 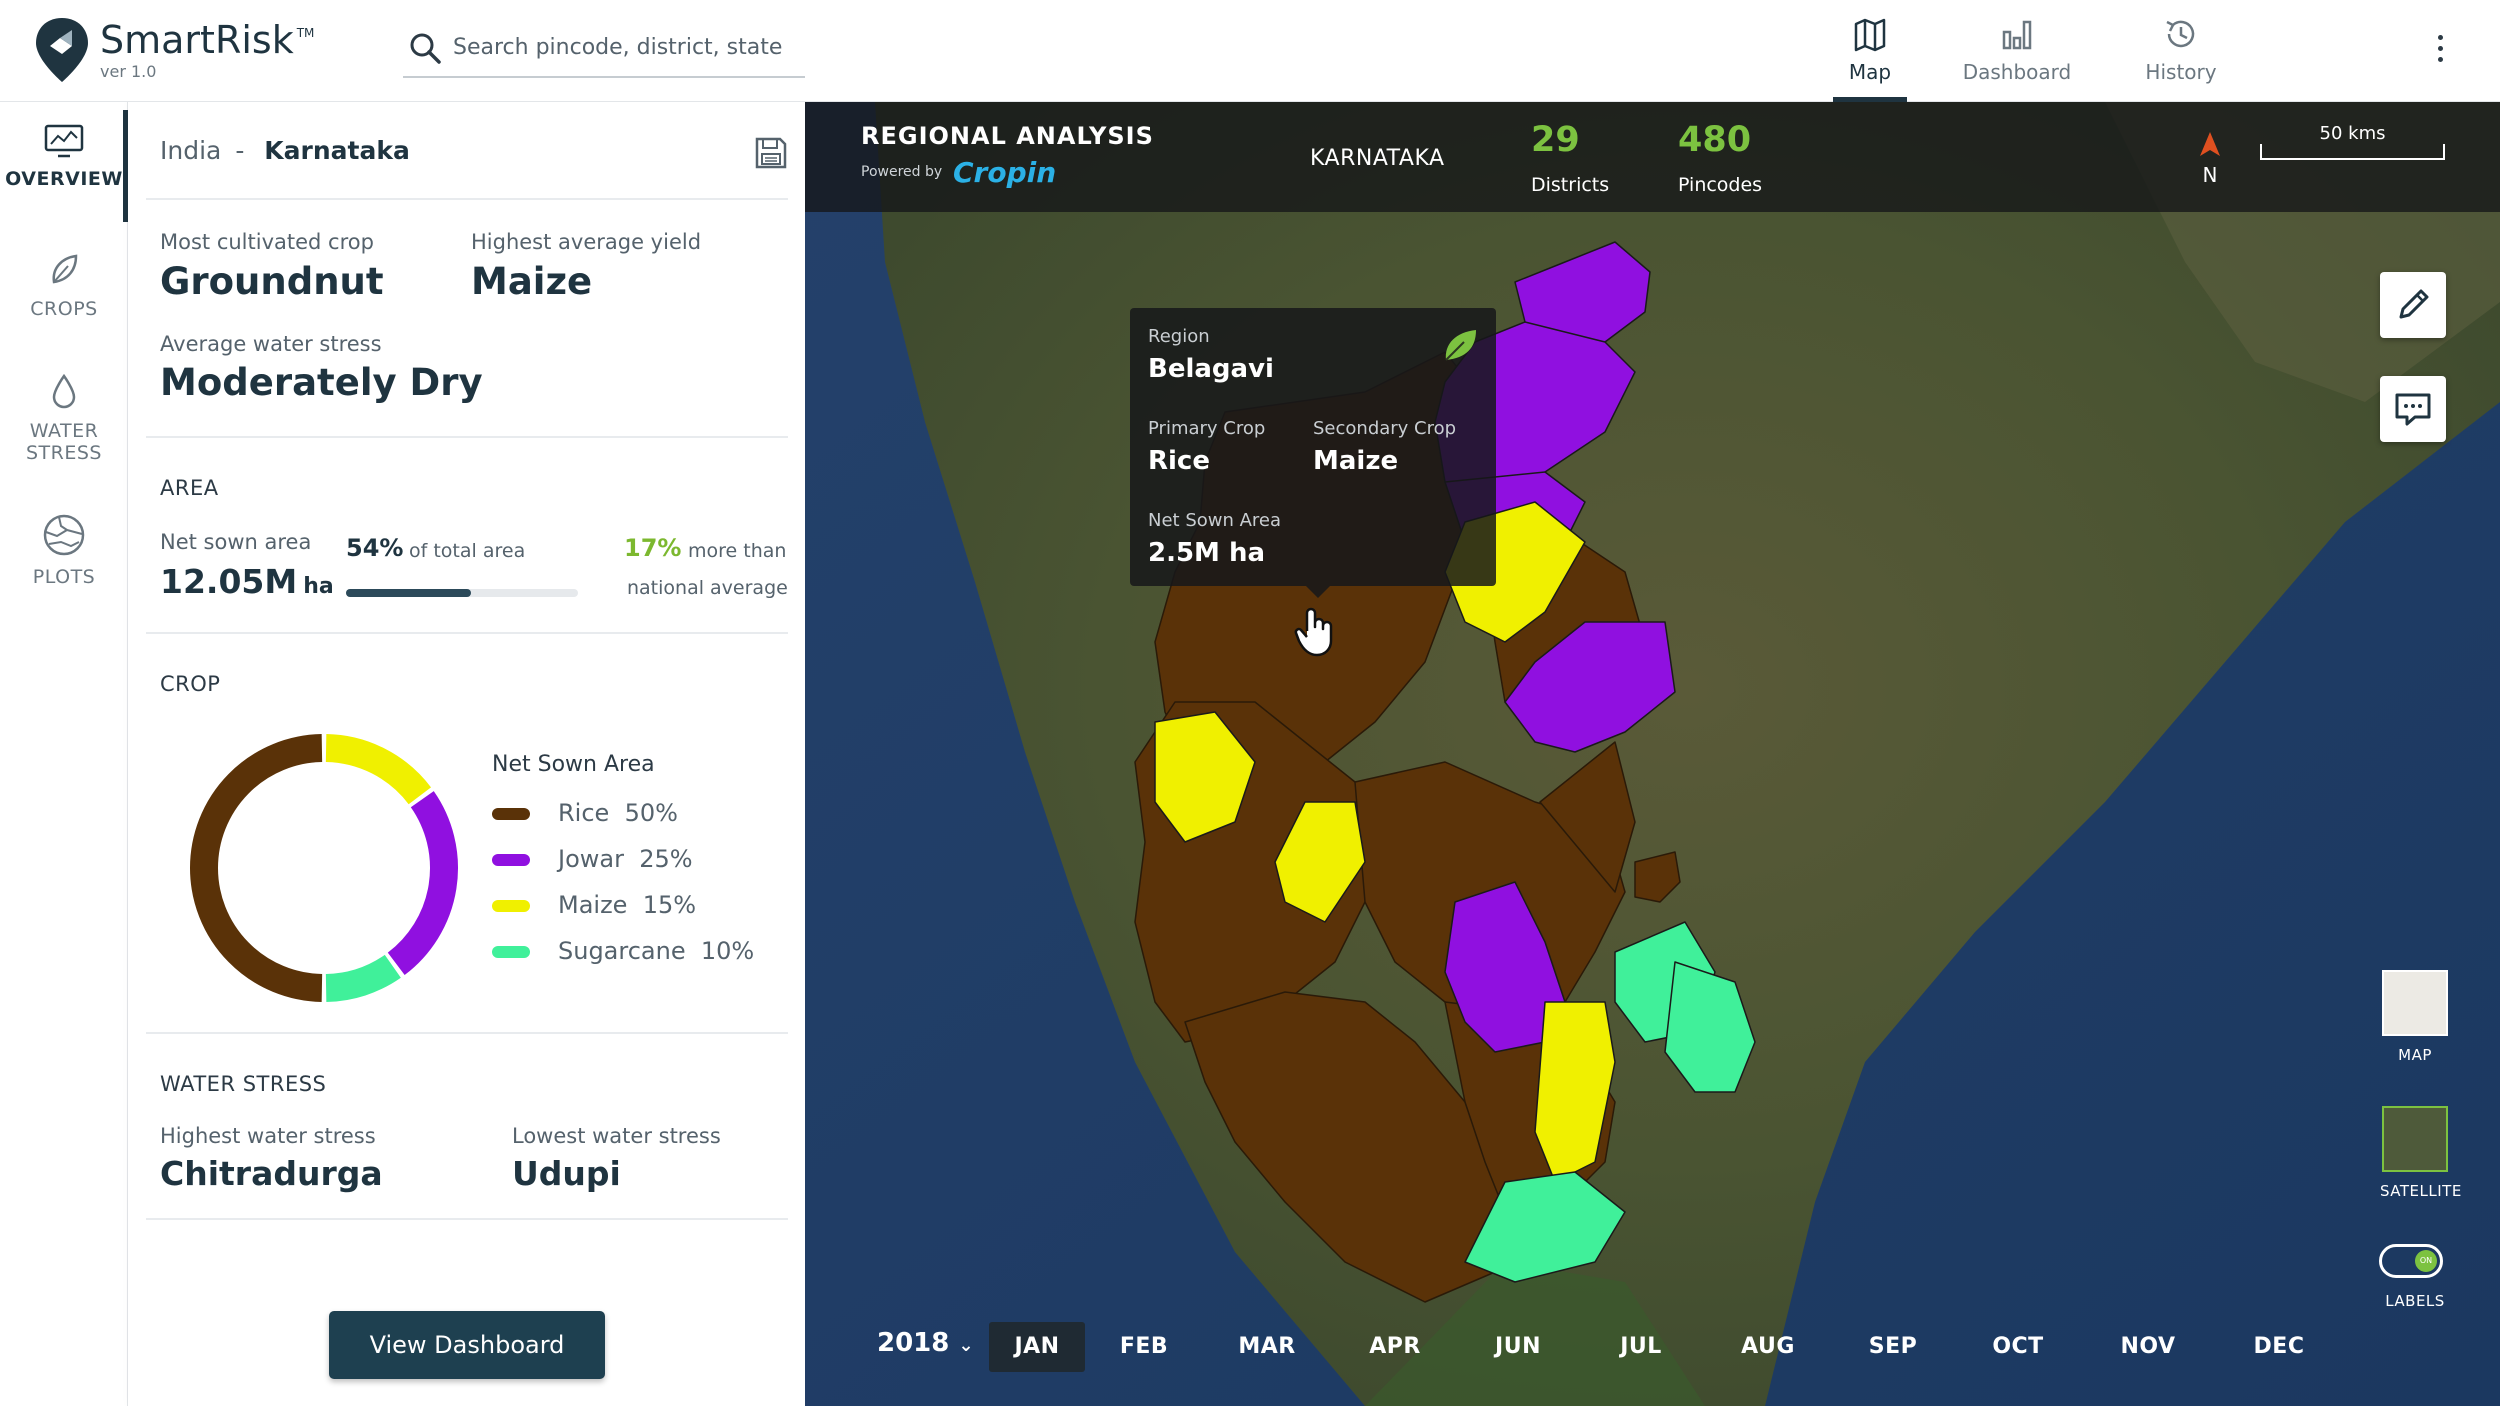 I want to click on month-jan: JAN, so click(x=1037, y=1347).